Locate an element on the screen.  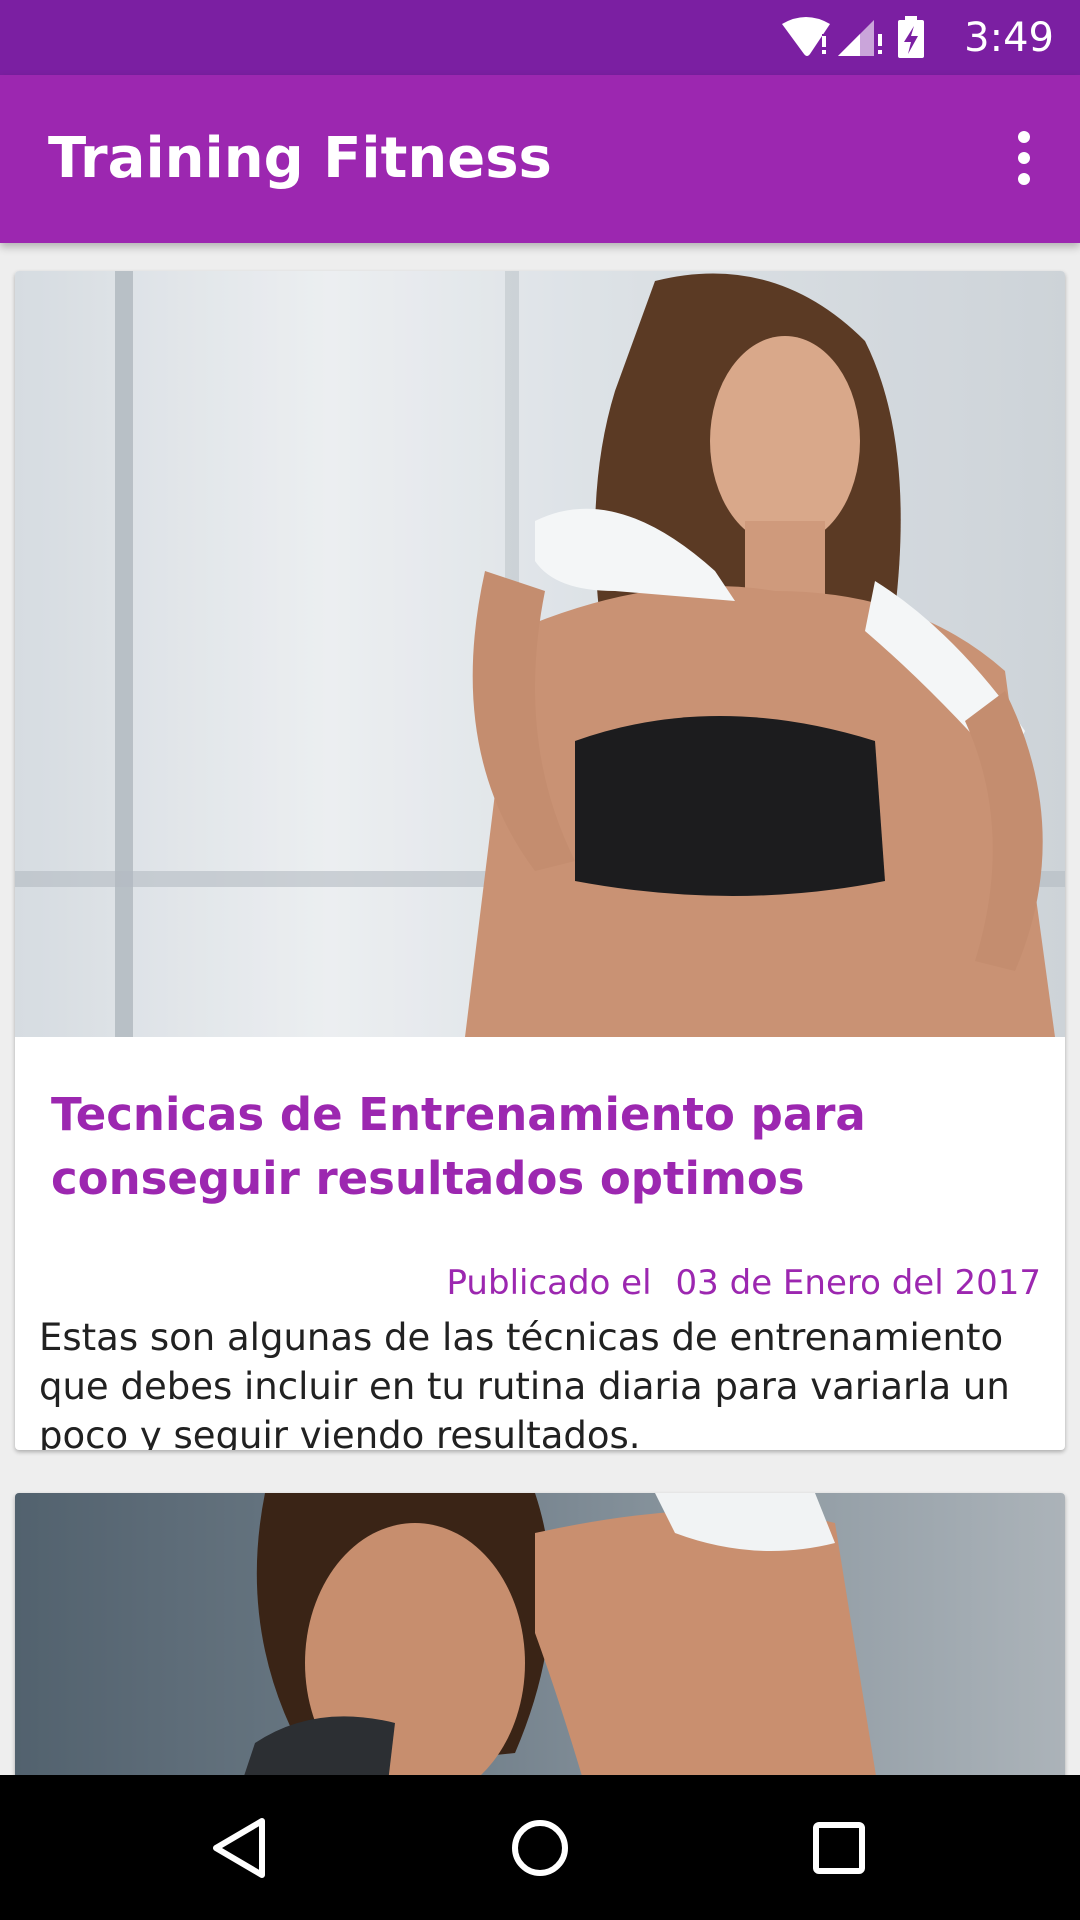
article-date: Publicado el 03 de Enero del 2017 is located at coordinates (744, 1283).